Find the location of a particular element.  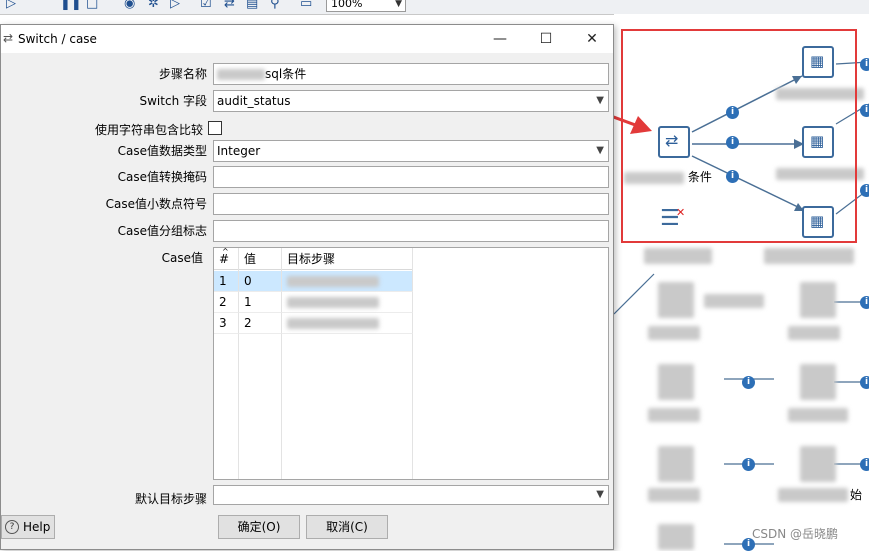

column-header-target: 目标步骤 is located at coordinates (347, 259).